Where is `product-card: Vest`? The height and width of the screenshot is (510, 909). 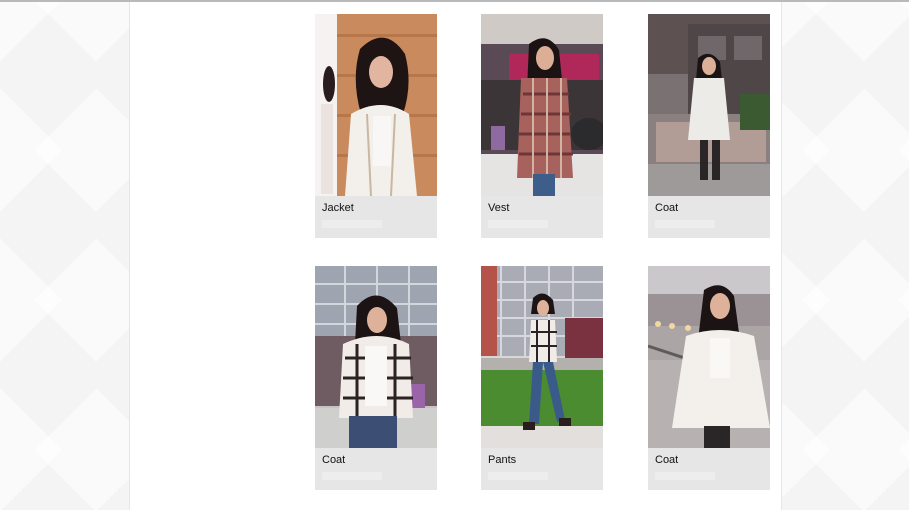
product-card: Vest is located at coordinates (542, 126).